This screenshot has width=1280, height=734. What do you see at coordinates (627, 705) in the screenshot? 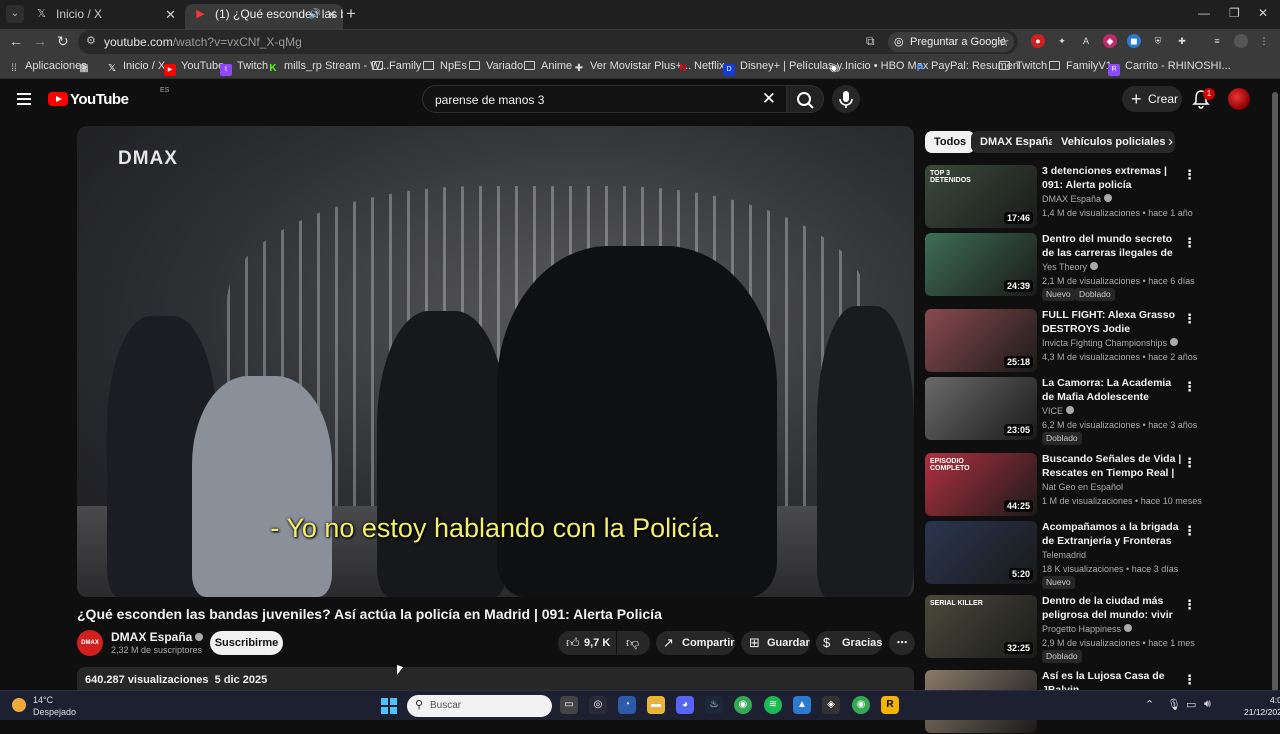
I see `app-icon: ◔` at bounding box center [627, 705].